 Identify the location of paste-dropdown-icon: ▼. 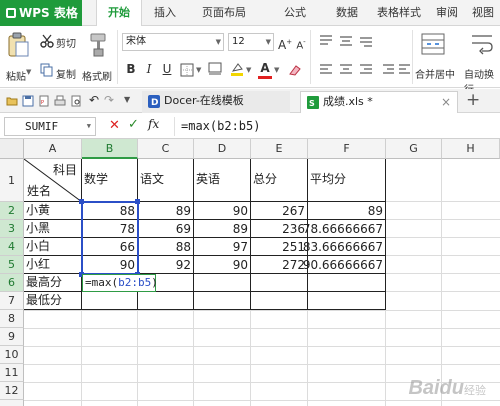
(28, 72).